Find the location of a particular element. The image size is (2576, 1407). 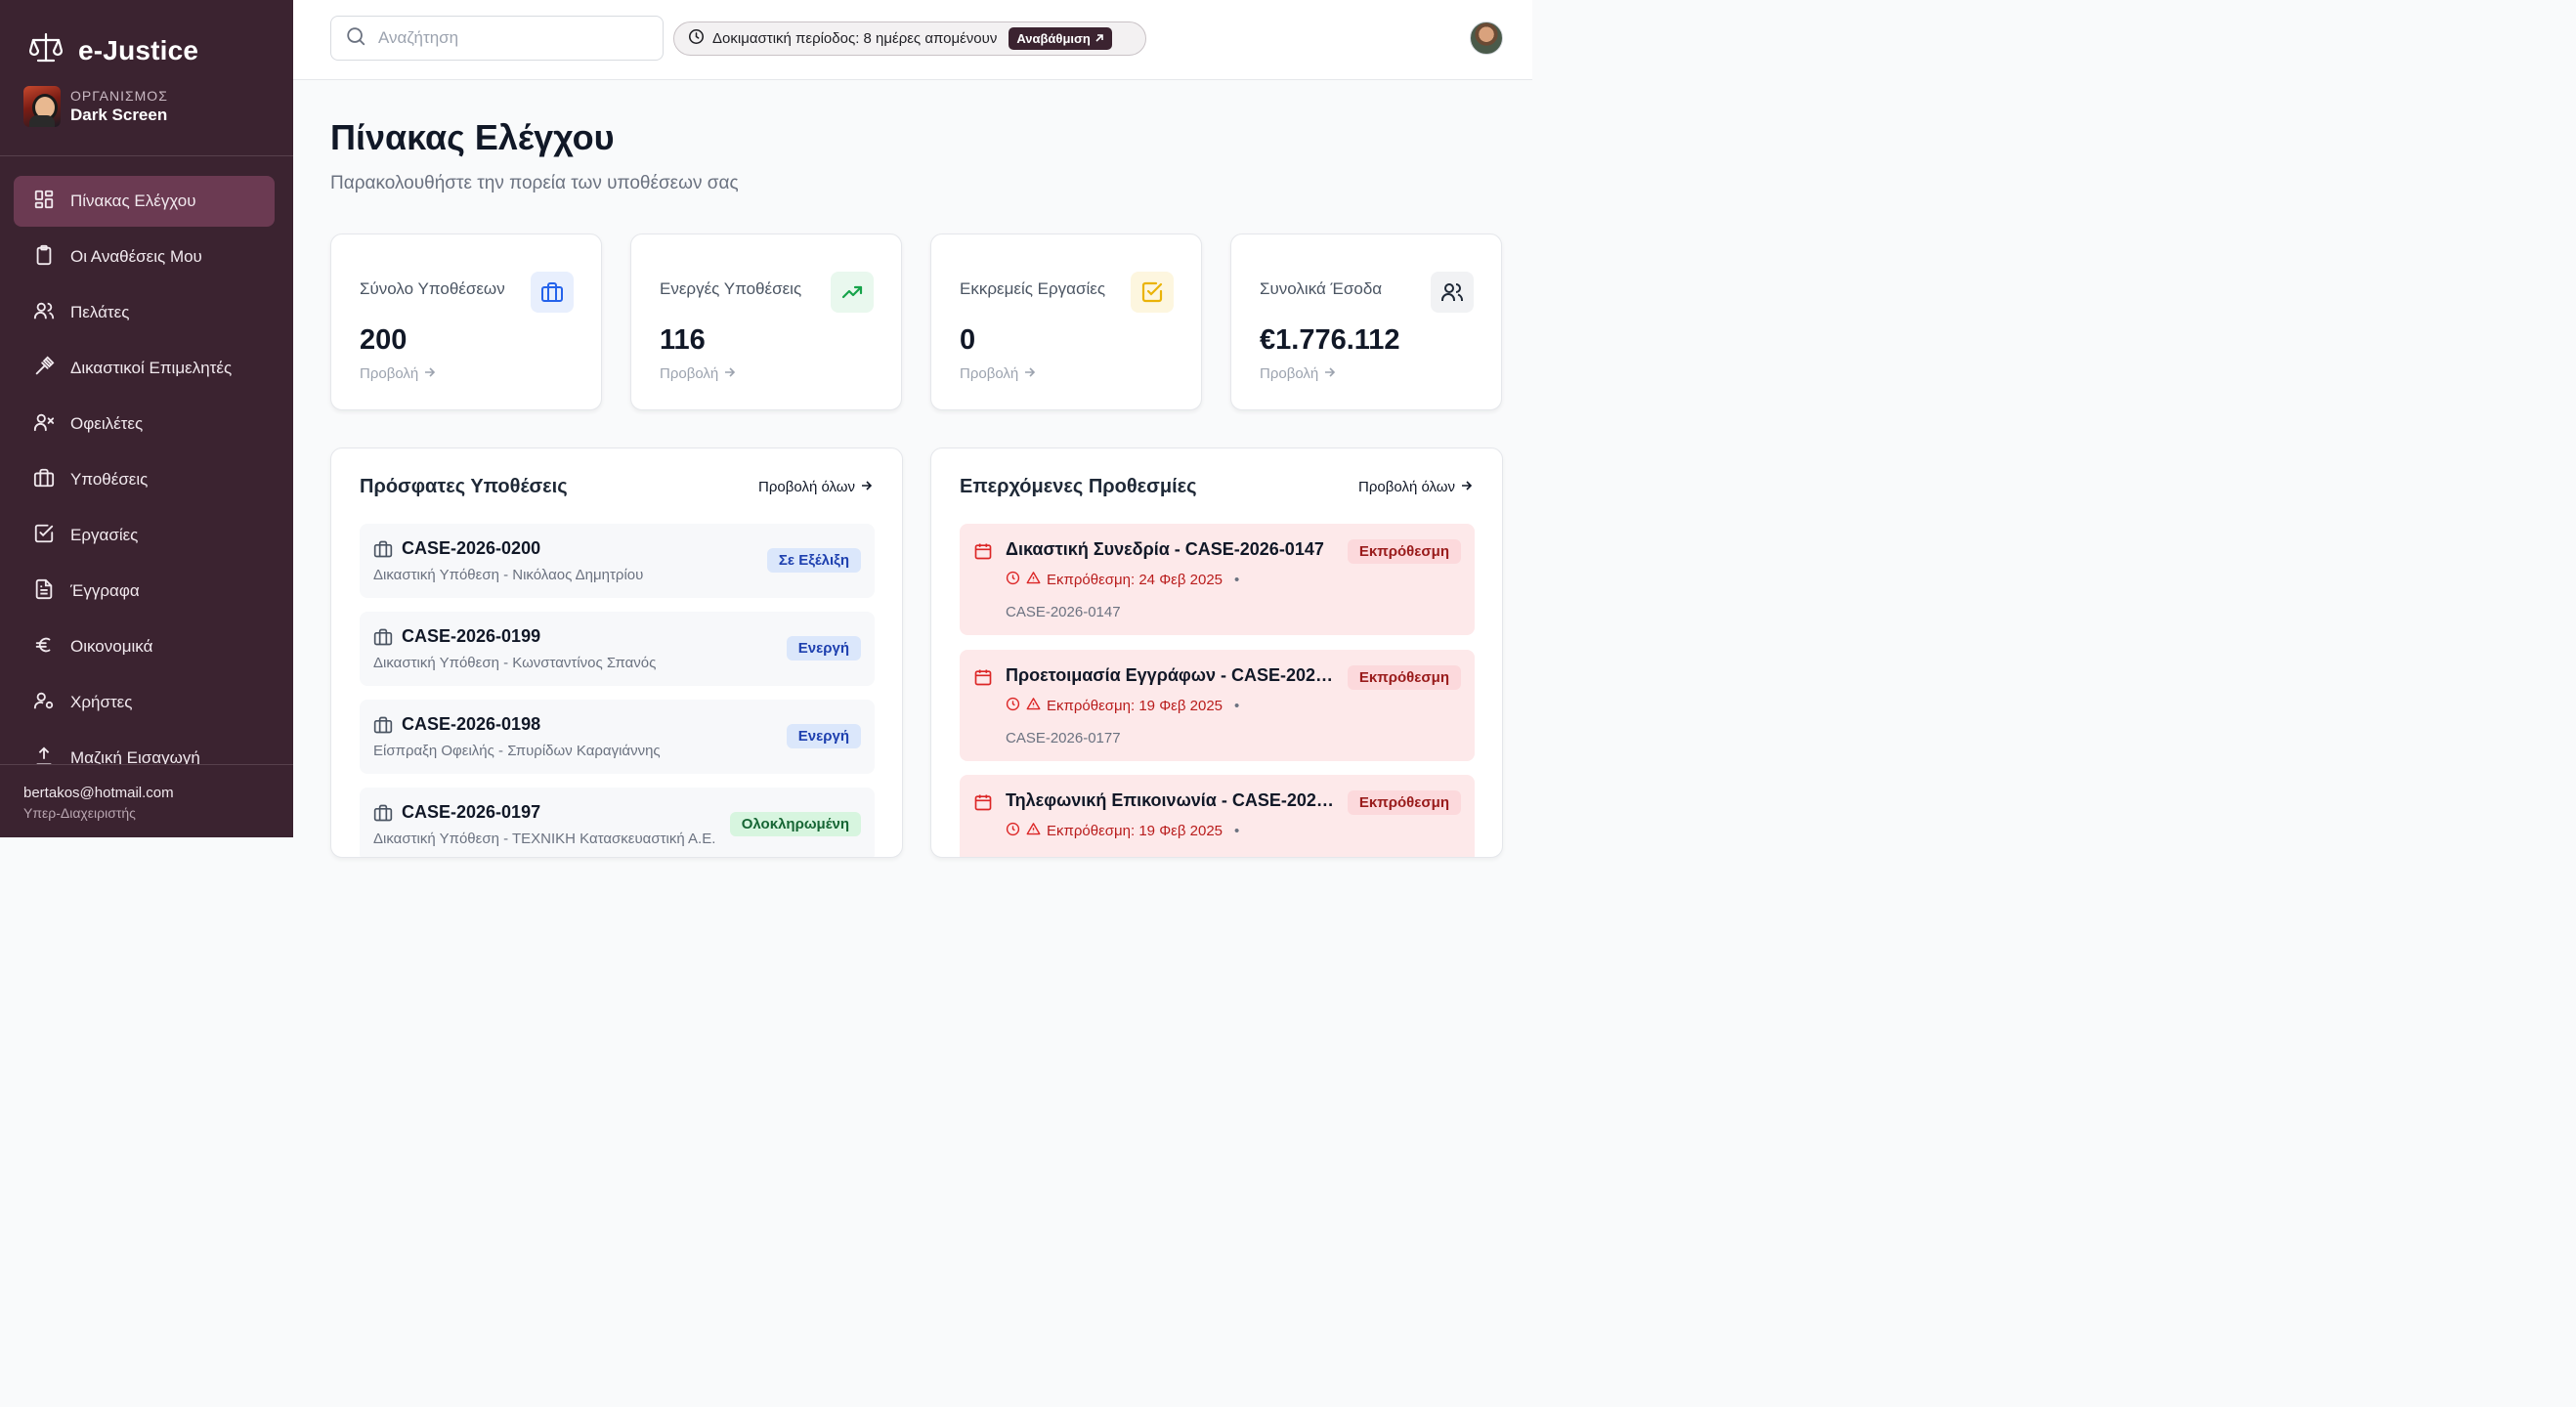

upgrade-button: Αναβάθμιση is located at coordinates (1060, 38).